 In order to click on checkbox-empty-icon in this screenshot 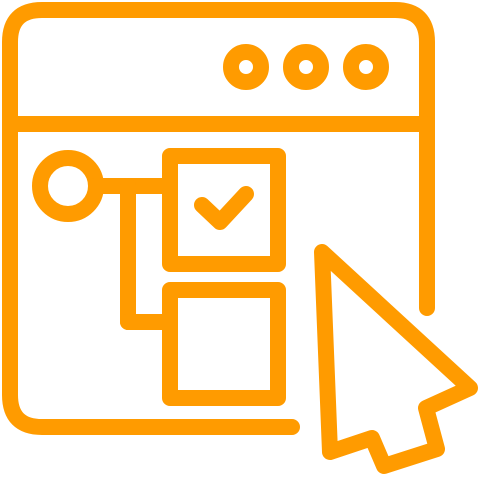, I will do `click(224, 344)`.